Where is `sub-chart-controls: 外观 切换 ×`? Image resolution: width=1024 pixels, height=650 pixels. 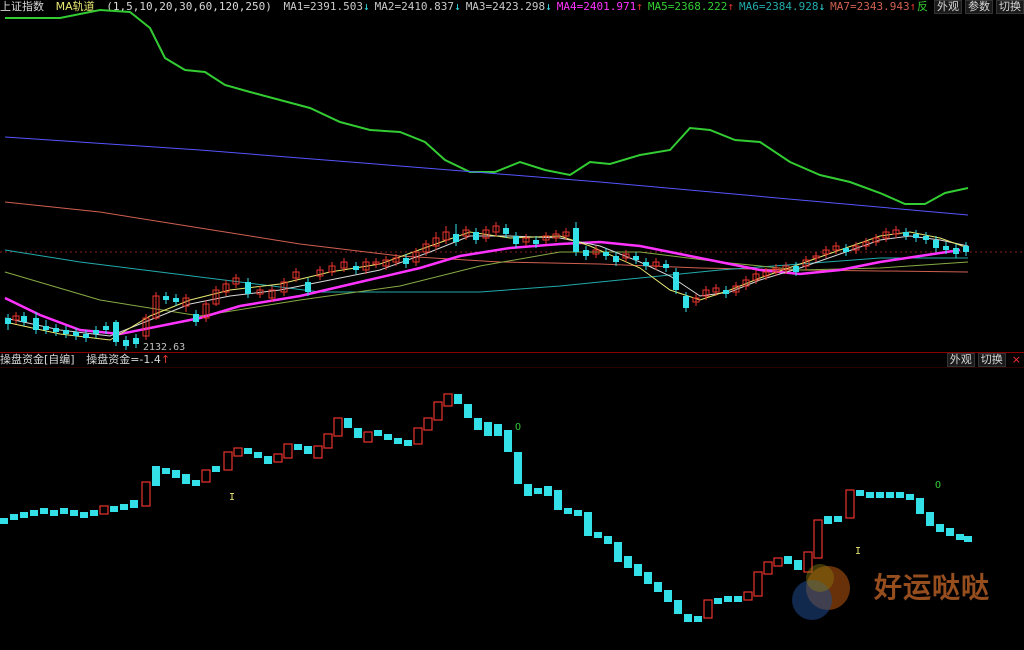 sub-chart-controls: 外观 切换 × is located at coordinates (985, 360).